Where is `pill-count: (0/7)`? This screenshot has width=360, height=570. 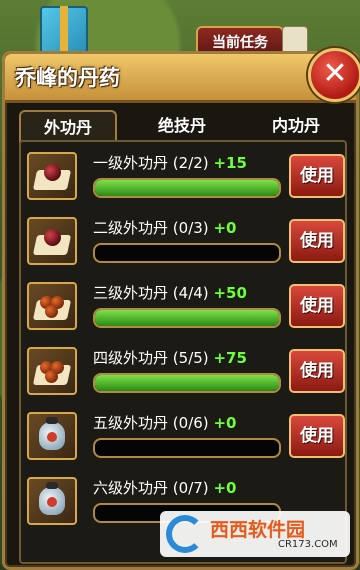 pill-count: (0/7) is located at coordinates (190, 488).